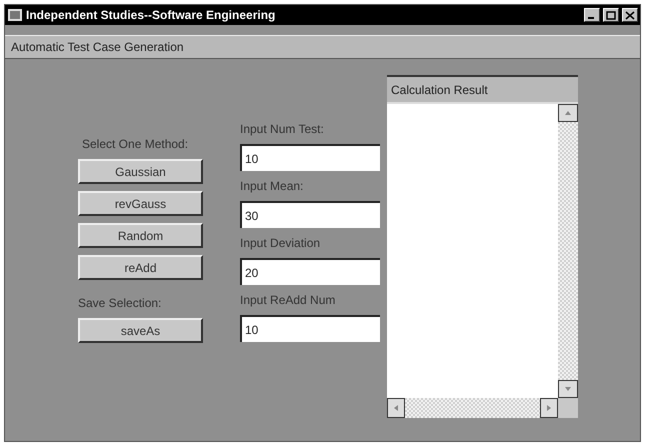  Describe the element at coordinates (272, 186) in the screenshot. I see `input-label: Input Mean:` at that location.